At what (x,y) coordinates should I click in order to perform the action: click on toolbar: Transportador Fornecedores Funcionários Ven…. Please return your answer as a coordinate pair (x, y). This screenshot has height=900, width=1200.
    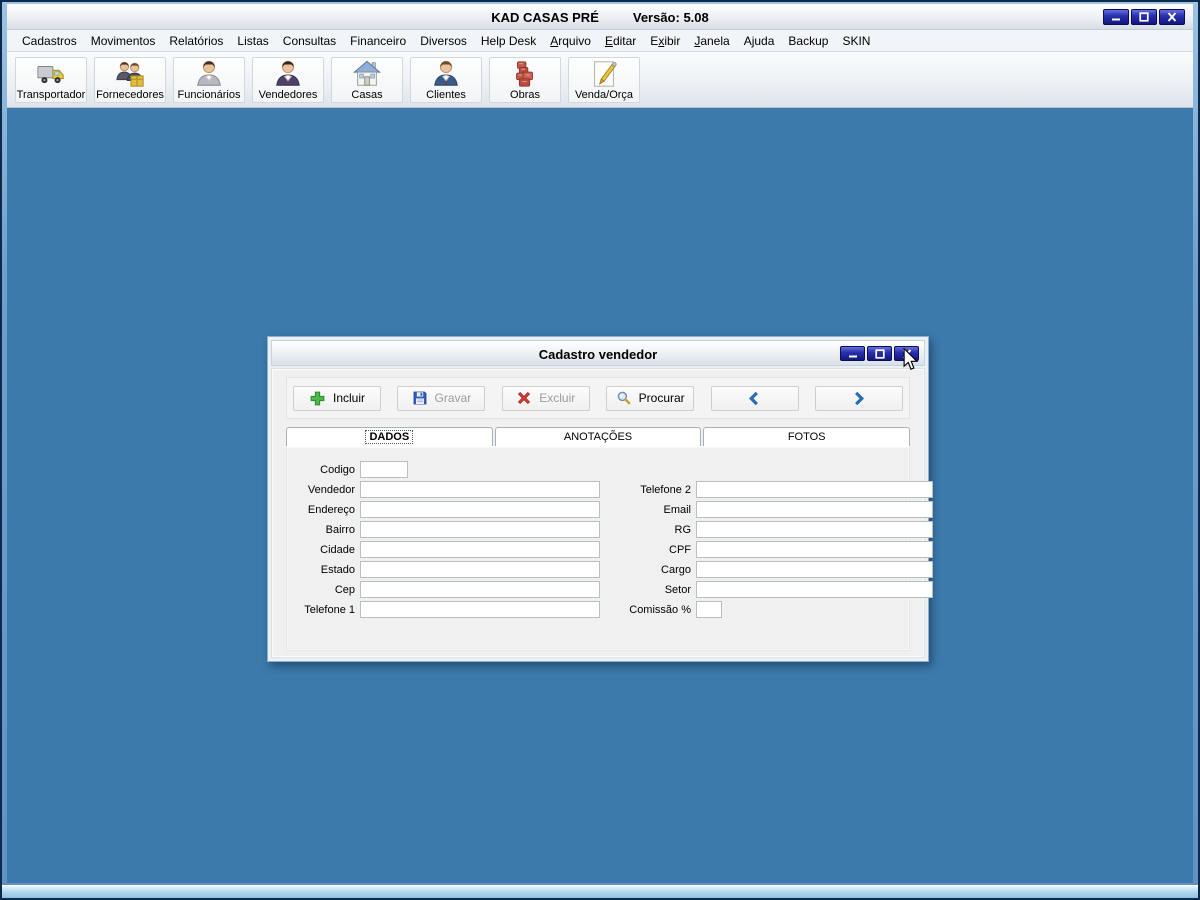
    Looking at the image, I should click on (600, 80).